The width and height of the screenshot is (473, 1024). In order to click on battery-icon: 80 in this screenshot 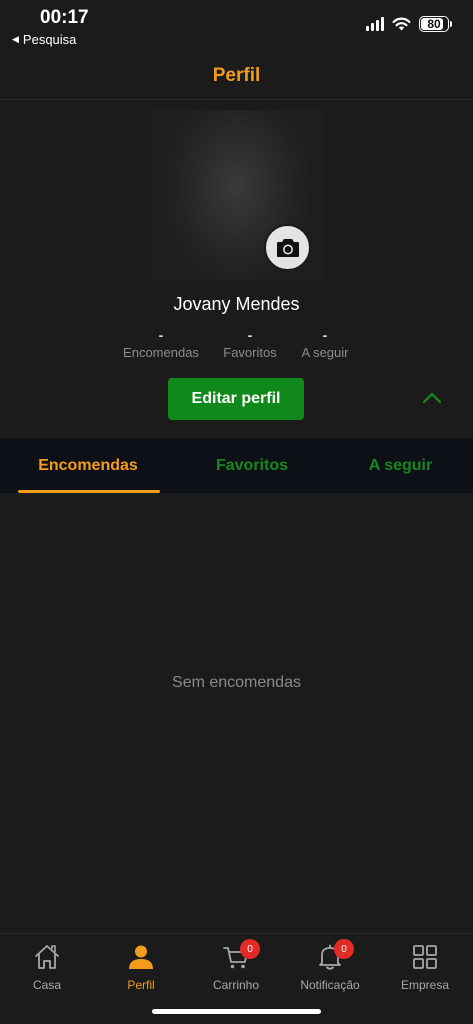, I will do `click(435, 24)`.